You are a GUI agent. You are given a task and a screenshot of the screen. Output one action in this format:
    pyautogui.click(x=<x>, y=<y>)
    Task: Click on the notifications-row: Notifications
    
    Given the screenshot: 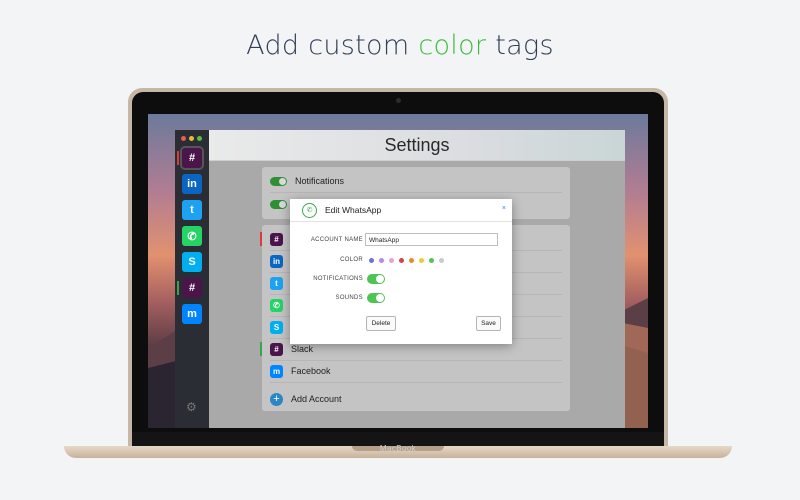 What is the action you would take?
    pyautogui.click(x=416, y=181)
    